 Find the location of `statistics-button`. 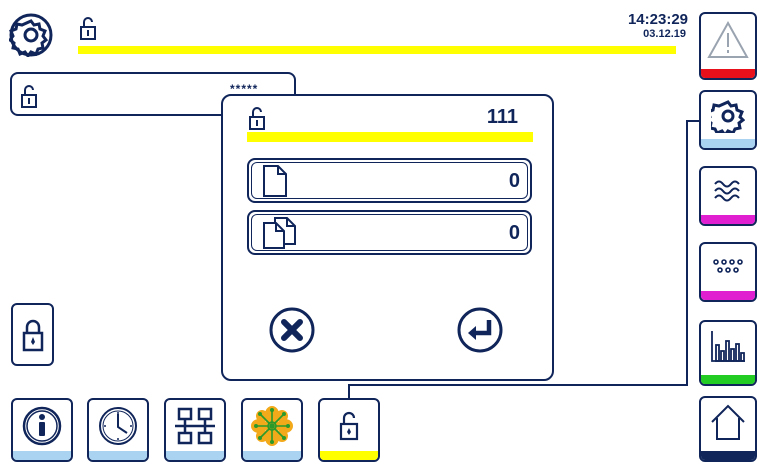

statistics-button is located at coordinates (728, 353).